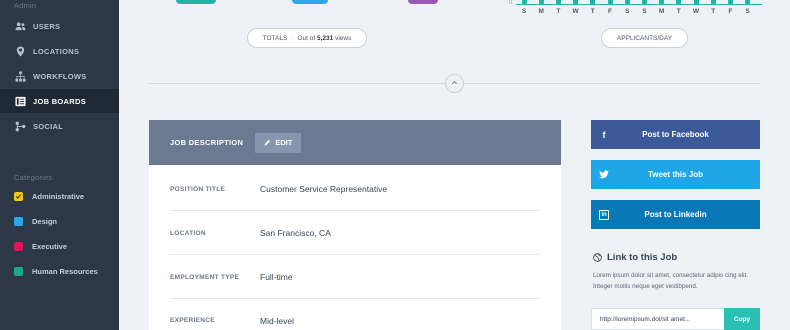 The image size is (790, 330). What do you see at coordinates (355, 314) in the screenshot?
I see `job-row-experience: EXPERIENCE Mid-level` at bounding box center [355, 314].